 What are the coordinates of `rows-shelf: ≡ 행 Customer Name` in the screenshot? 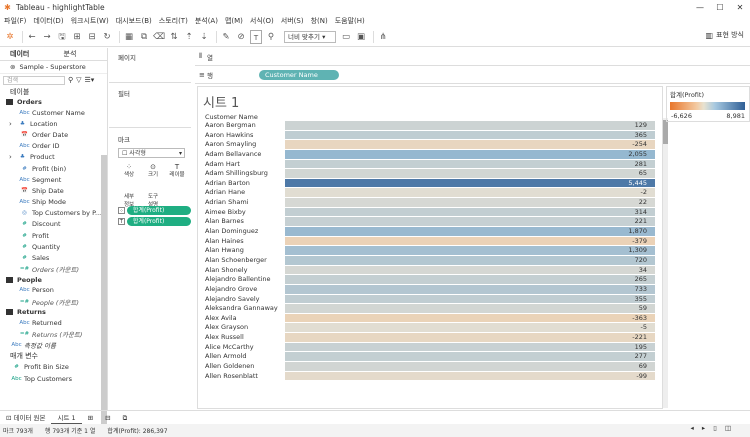 It's located at (472, 75).